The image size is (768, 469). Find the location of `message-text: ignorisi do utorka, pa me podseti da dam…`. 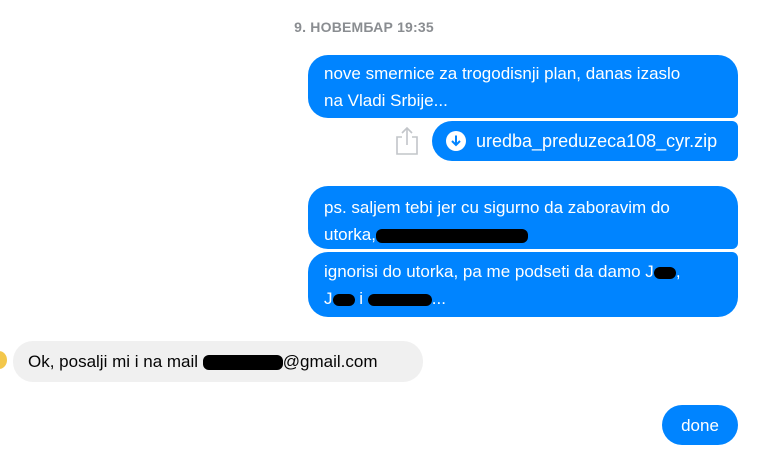

message-text: ignorisi do utorka, pa me podseti da dam… is located at coordinates (489, 271).